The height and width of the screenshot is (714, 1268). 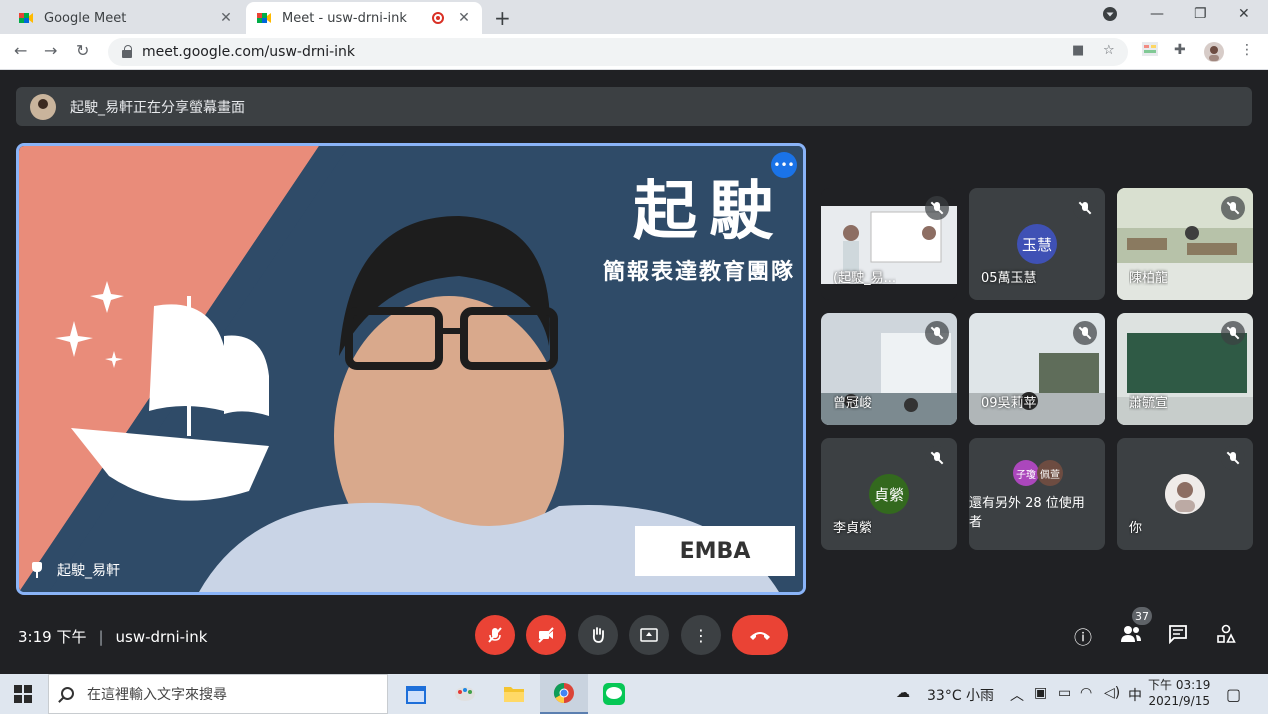 What do you see at coordinates (1149, 278) in the screenshot?
I see `participant-name: 陳柏龍` at bounding box center [1149, 278].